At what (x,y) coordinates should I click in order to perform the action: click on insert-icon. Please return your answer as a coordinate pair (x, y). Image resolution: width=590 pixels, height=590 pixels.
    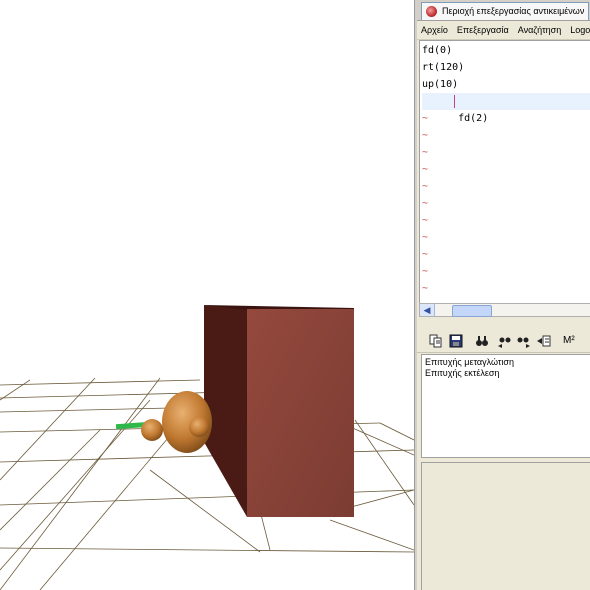
    Looking at the image, I should click on (544, 341).